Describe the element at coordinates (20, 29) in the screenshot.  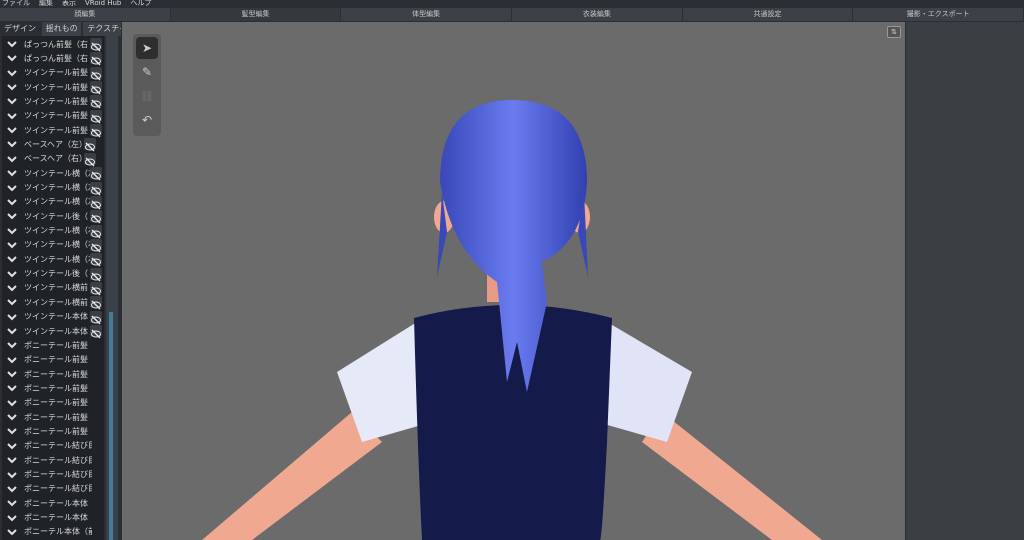
I see `sub-tab: デザイン` at that location.